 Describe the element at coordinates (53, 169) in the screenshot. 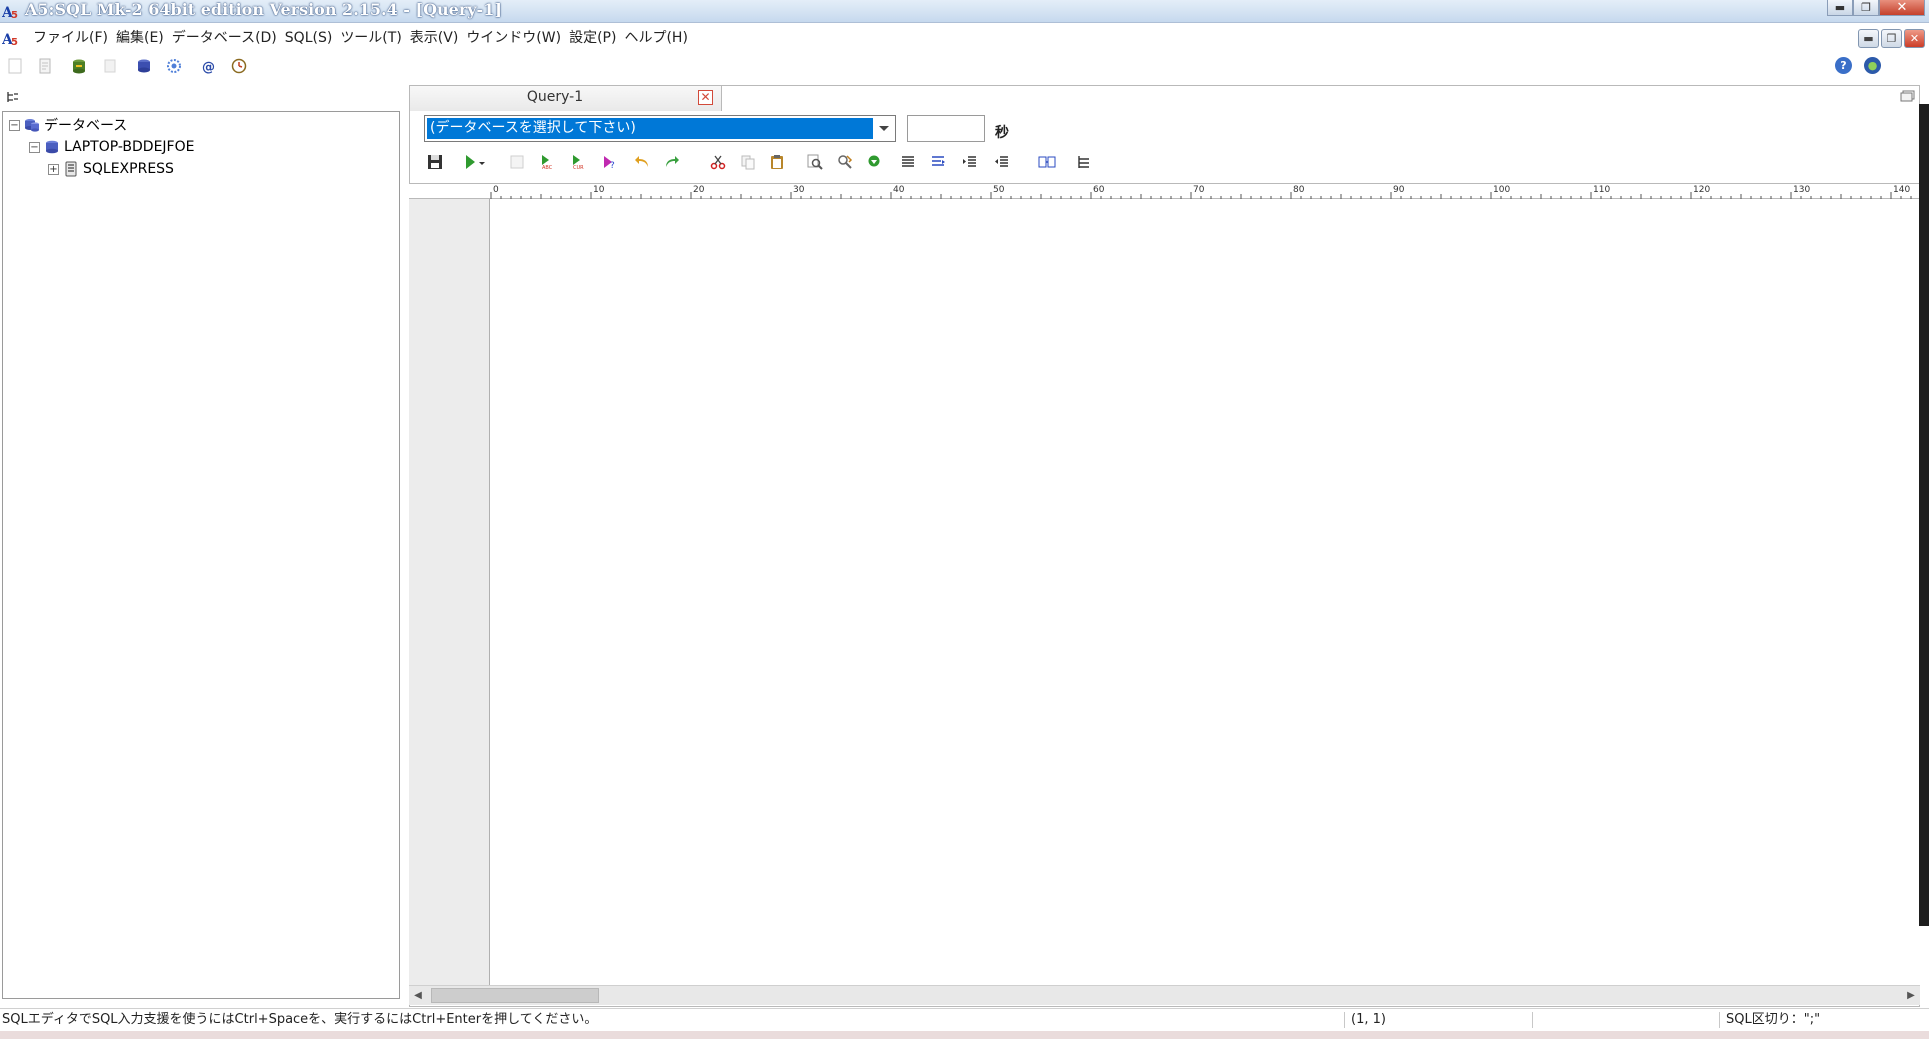

I see `expand-icon: +` at that location.